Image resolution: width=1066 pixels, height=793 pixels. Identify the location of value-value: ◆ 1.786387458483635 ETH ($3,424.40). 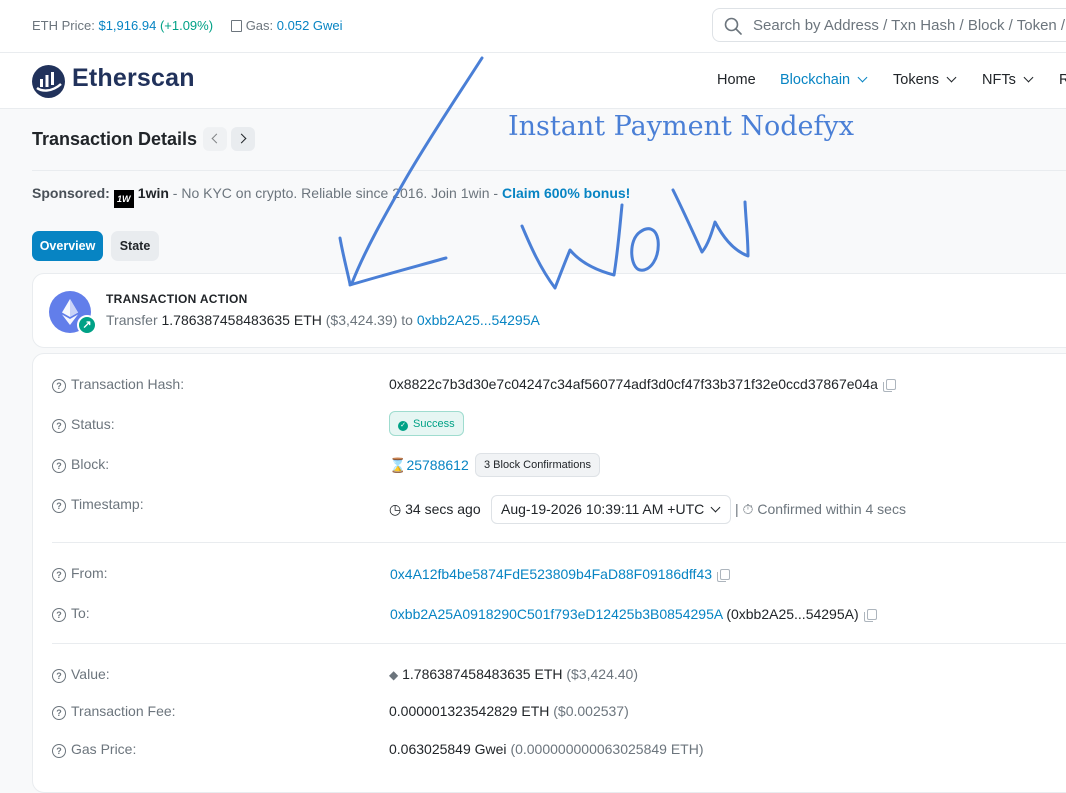
(513, 674).